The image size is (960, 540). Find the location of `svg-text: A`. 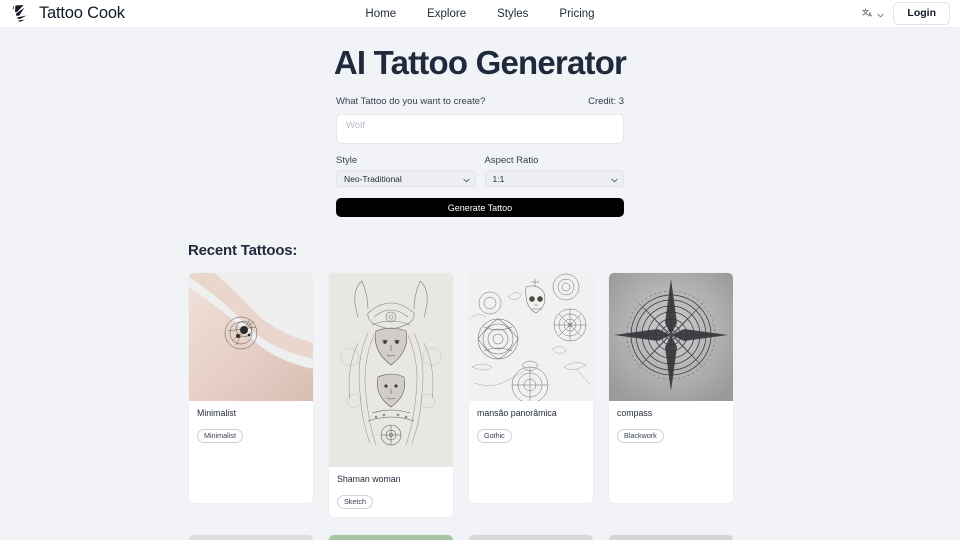

svg-text: A is located at coordinates (871, 14).